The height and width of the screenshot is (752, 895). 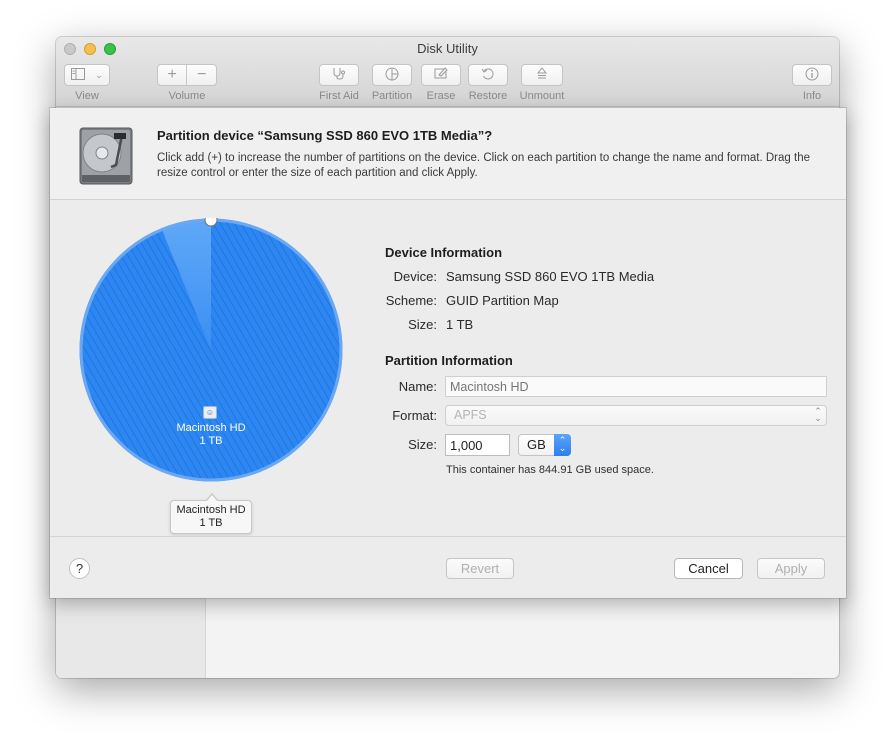 What do you see at coordinates (477, 445) in the screenshot?
I see `partition-size-input` at bounding box center [477, 445].